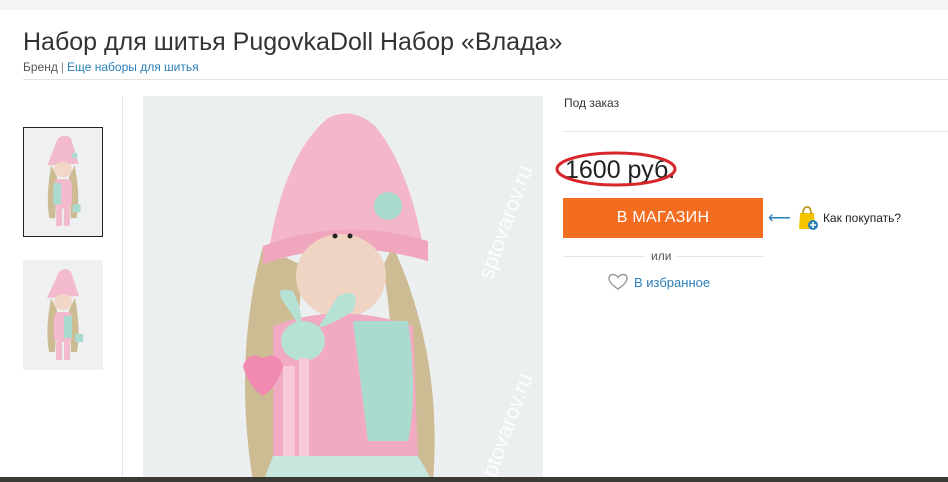 The image size is (948, 482). I want to click on price-highlight-circle, so click(616, 169).